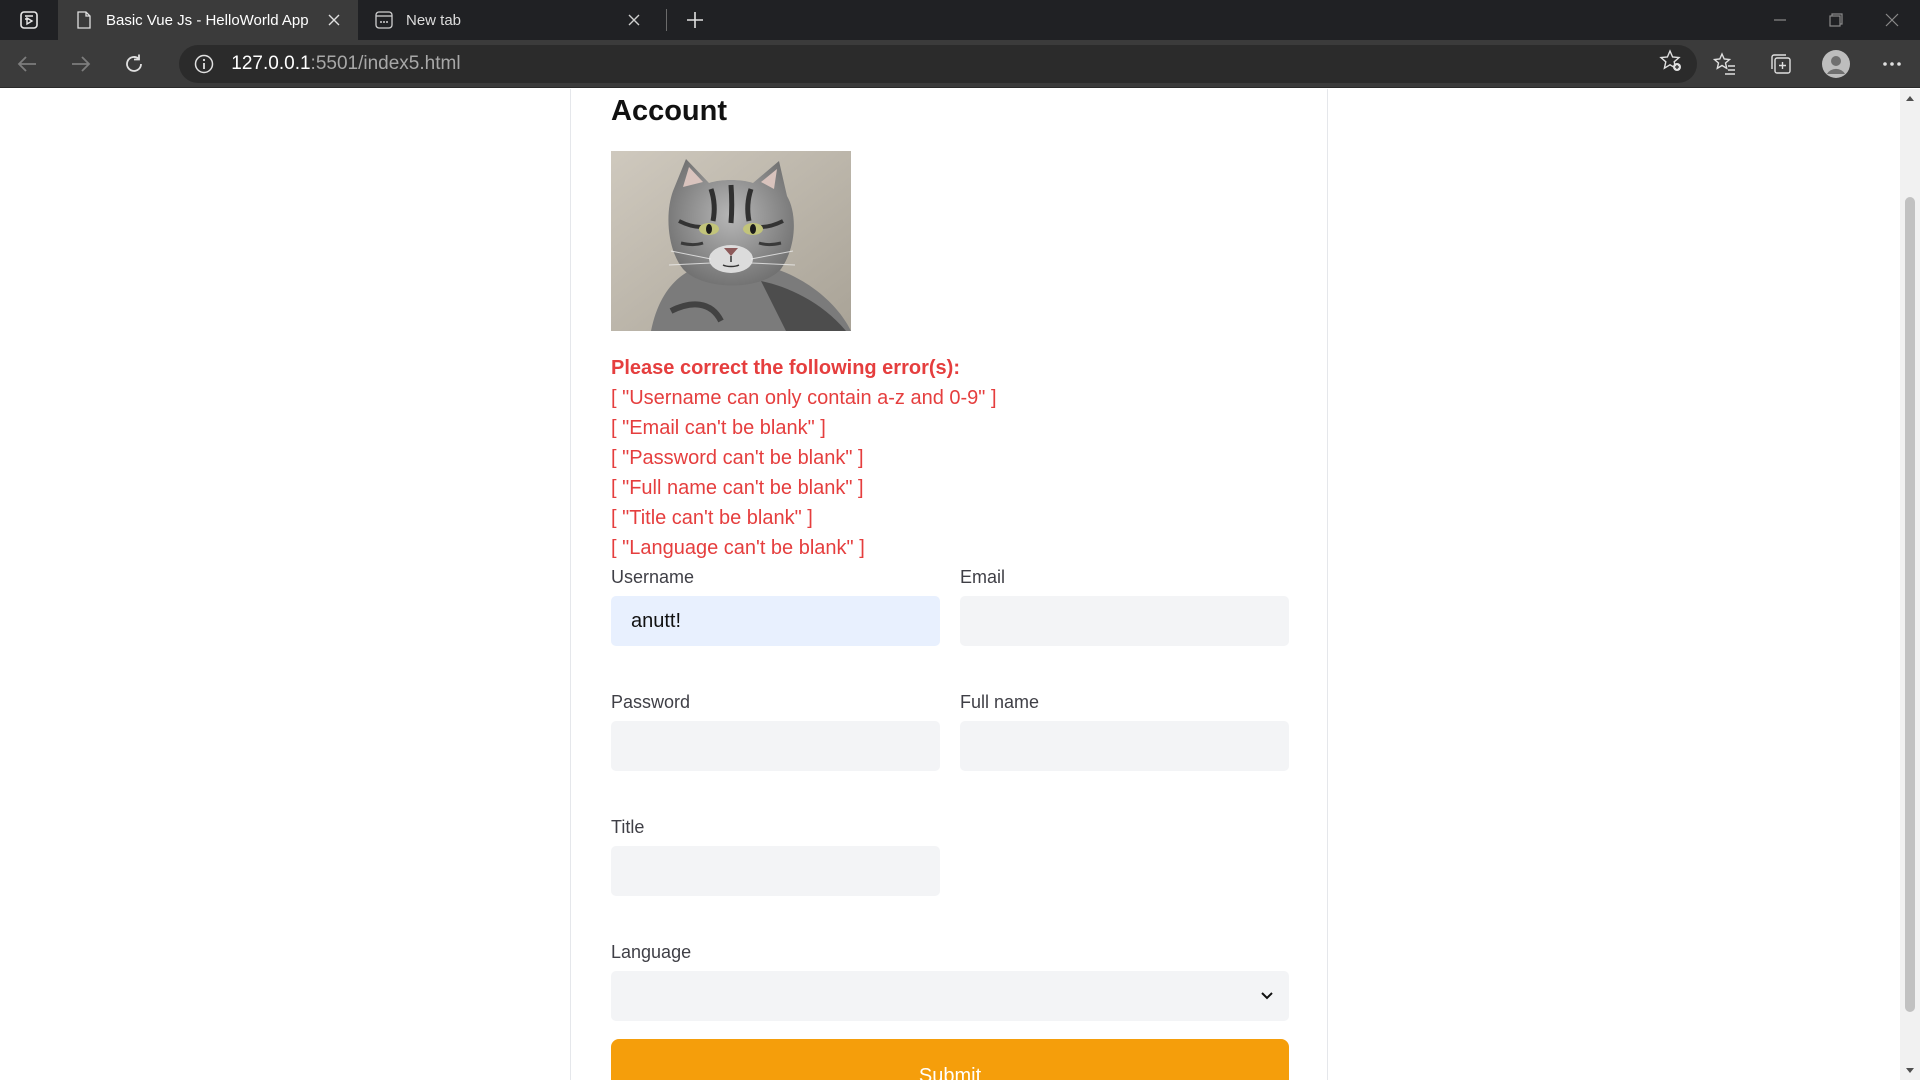 This screenshot has width=1920, height=1080. I want to click on minimize-icon, so click(1780, 20).